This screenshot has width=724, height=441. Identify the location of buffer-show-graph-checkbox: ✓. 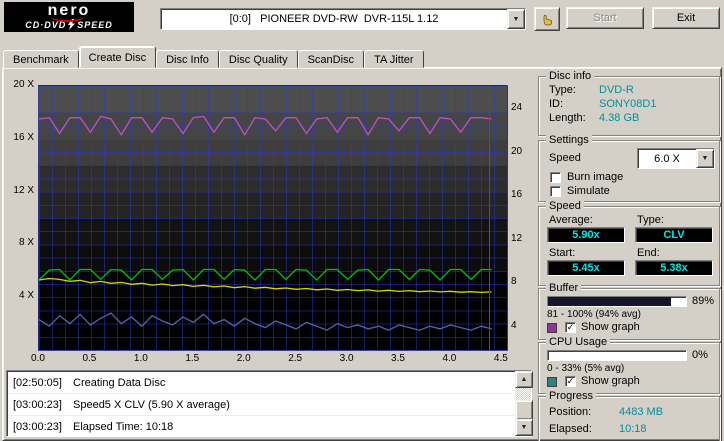
(570, 327).